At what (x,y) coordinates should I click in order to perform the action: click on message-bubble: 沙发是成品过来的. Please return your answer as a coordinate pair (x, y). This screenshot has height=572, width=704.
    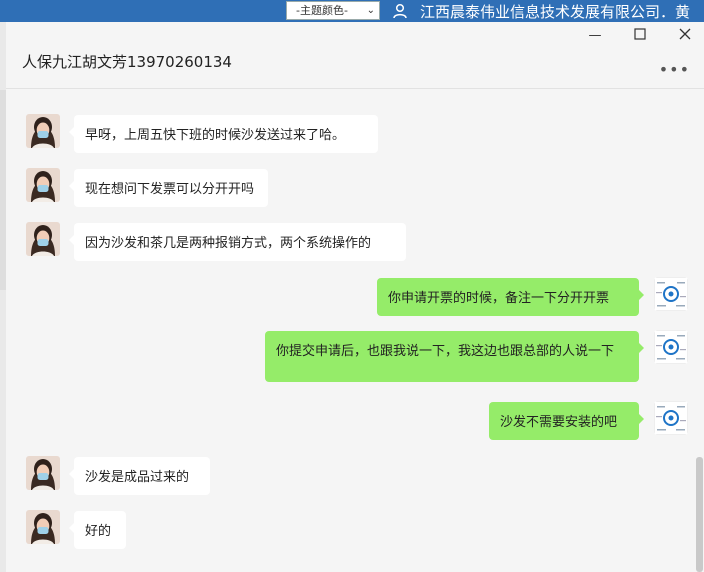
    Looking at the image, I should click on (139, 476).